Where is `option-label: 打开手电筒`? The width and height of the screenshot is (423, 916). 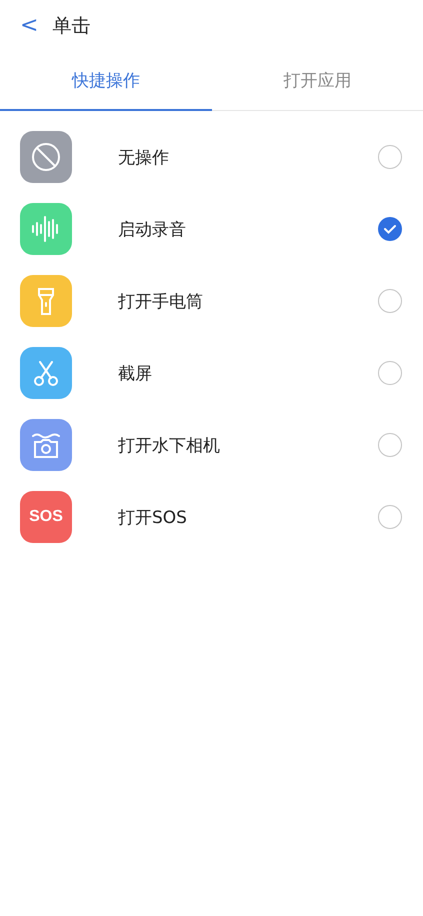
option-label: 打开手电筒 is located at coordinates (161, 301).